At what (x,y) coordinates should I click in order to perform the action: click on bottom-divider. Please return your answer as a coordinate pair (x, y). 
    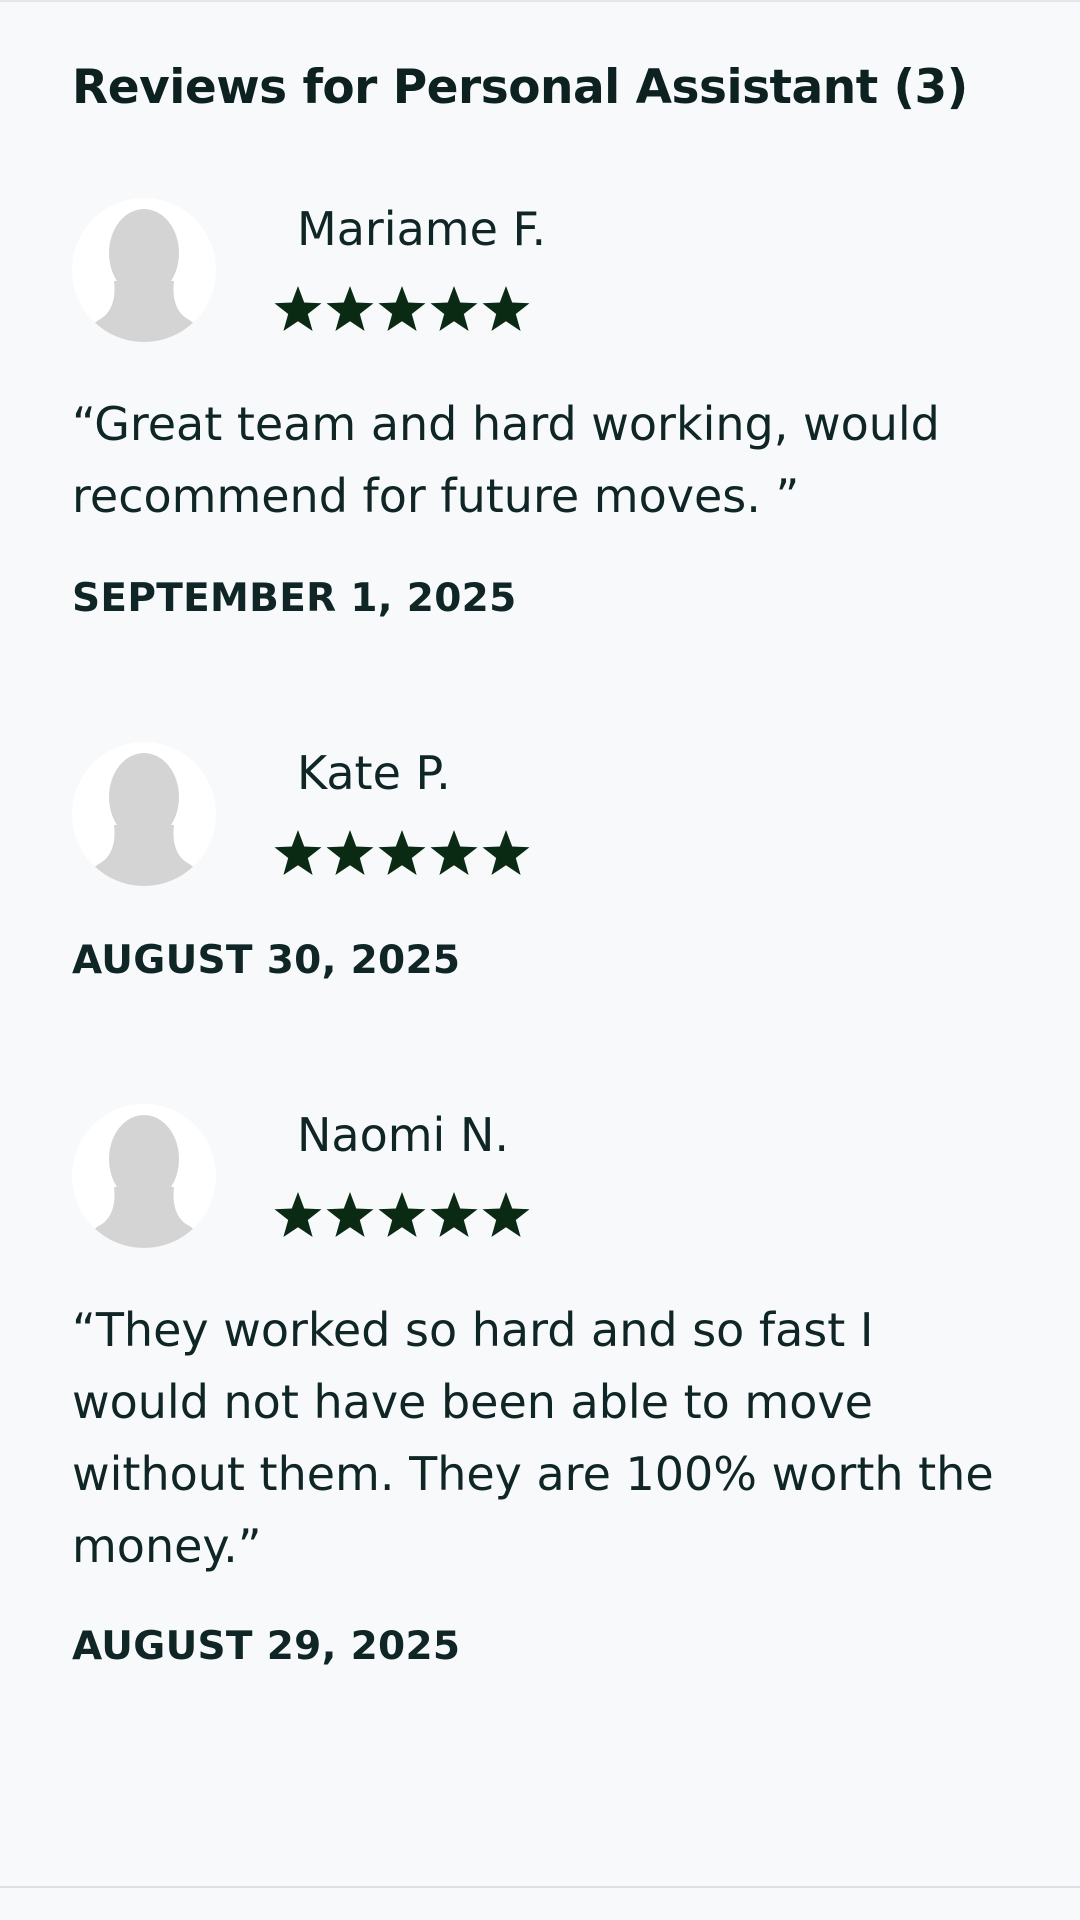
    Looking at the image, I should click on (540, 1887).